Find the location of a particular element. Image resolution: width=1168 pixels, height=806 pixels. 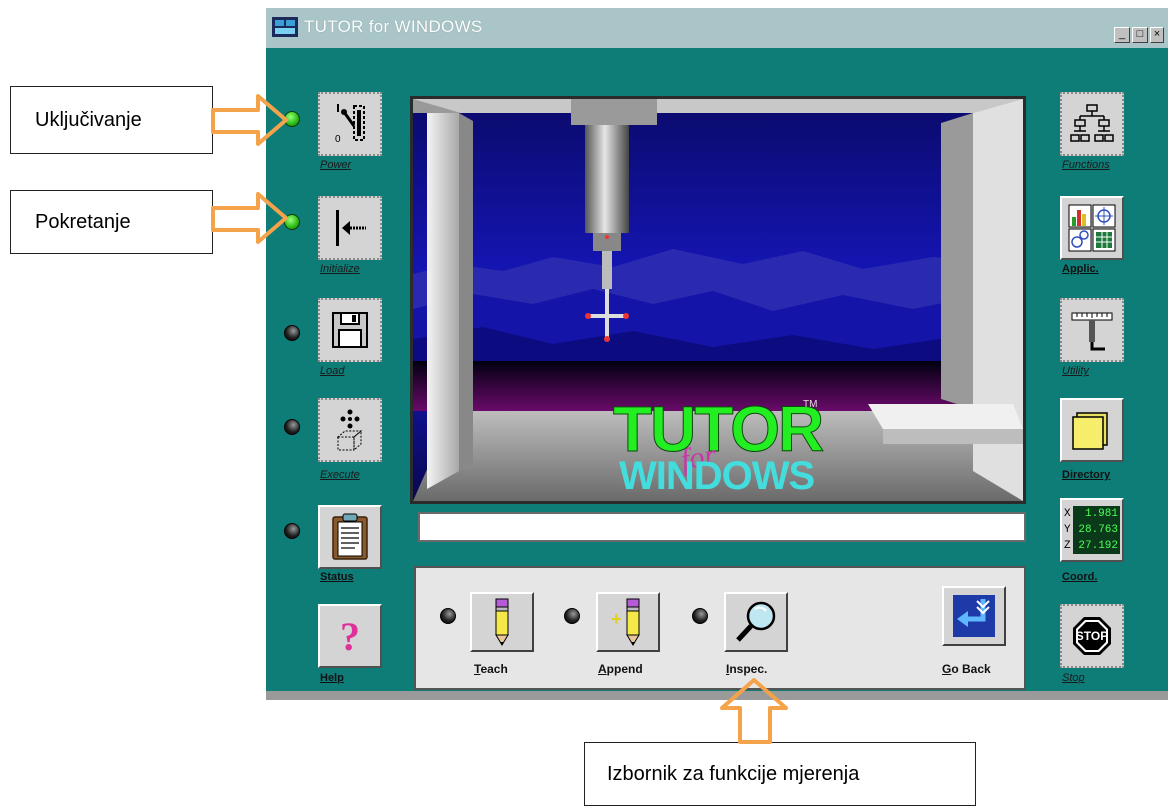

arrow-to-wall-icon is located at coordinates (351, 228).